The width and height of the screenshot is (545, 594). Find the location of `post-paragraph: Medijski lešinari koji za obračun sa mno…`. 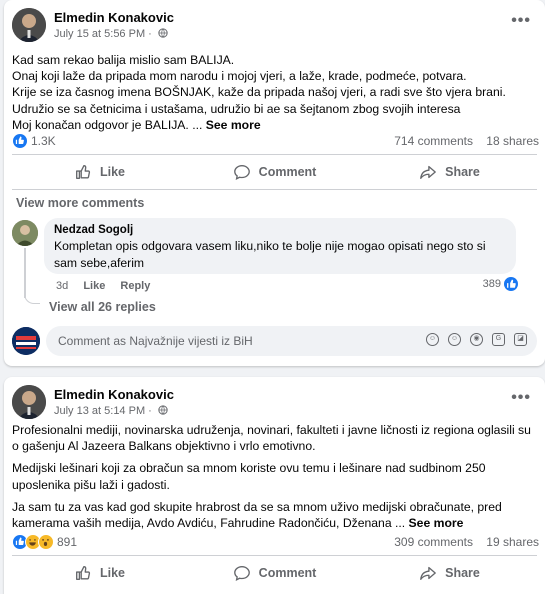

post-paragraph: Medijski lešinari koji za obračun sa mno… is located at coordinates (249, 476).